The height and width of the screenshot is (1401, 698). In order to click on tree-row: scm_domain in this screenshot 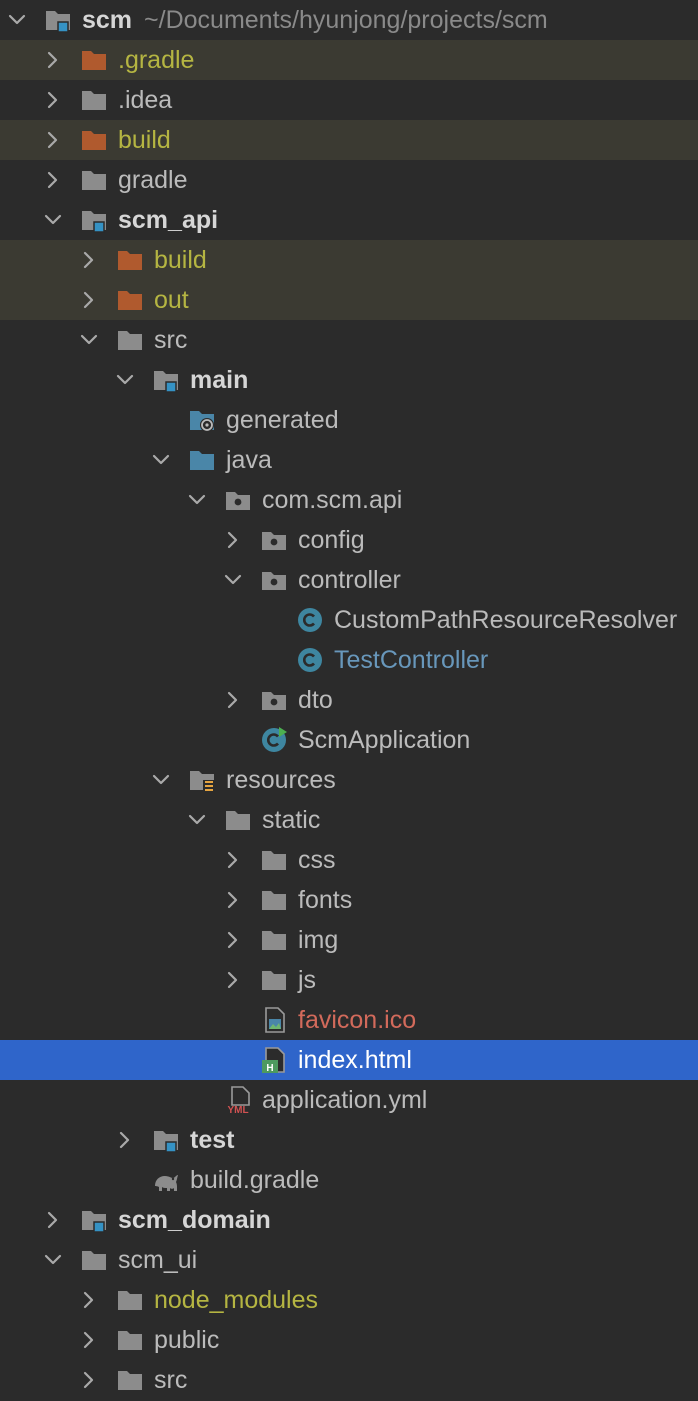, I will do `click(349, 1220)`.